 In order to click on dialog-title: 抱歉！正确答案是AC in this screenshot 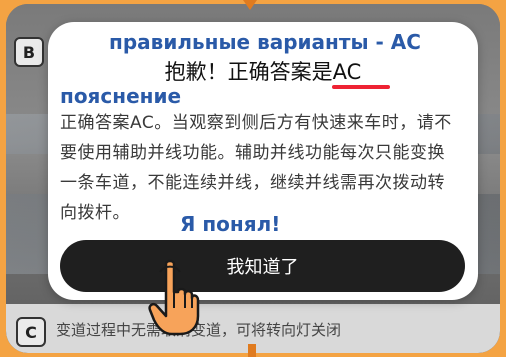, I will do `click(263, 72)`.